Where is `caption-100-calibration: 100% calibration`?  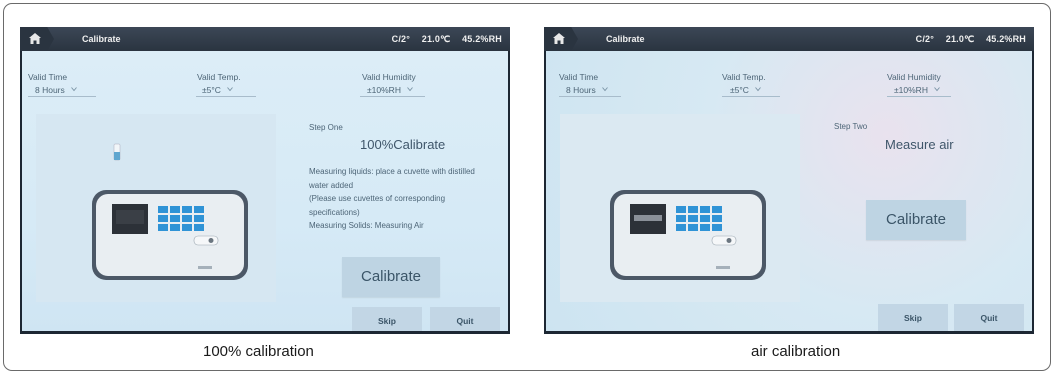 caption-100-calibration: 100% calibration is located at coordinates (258, 351).